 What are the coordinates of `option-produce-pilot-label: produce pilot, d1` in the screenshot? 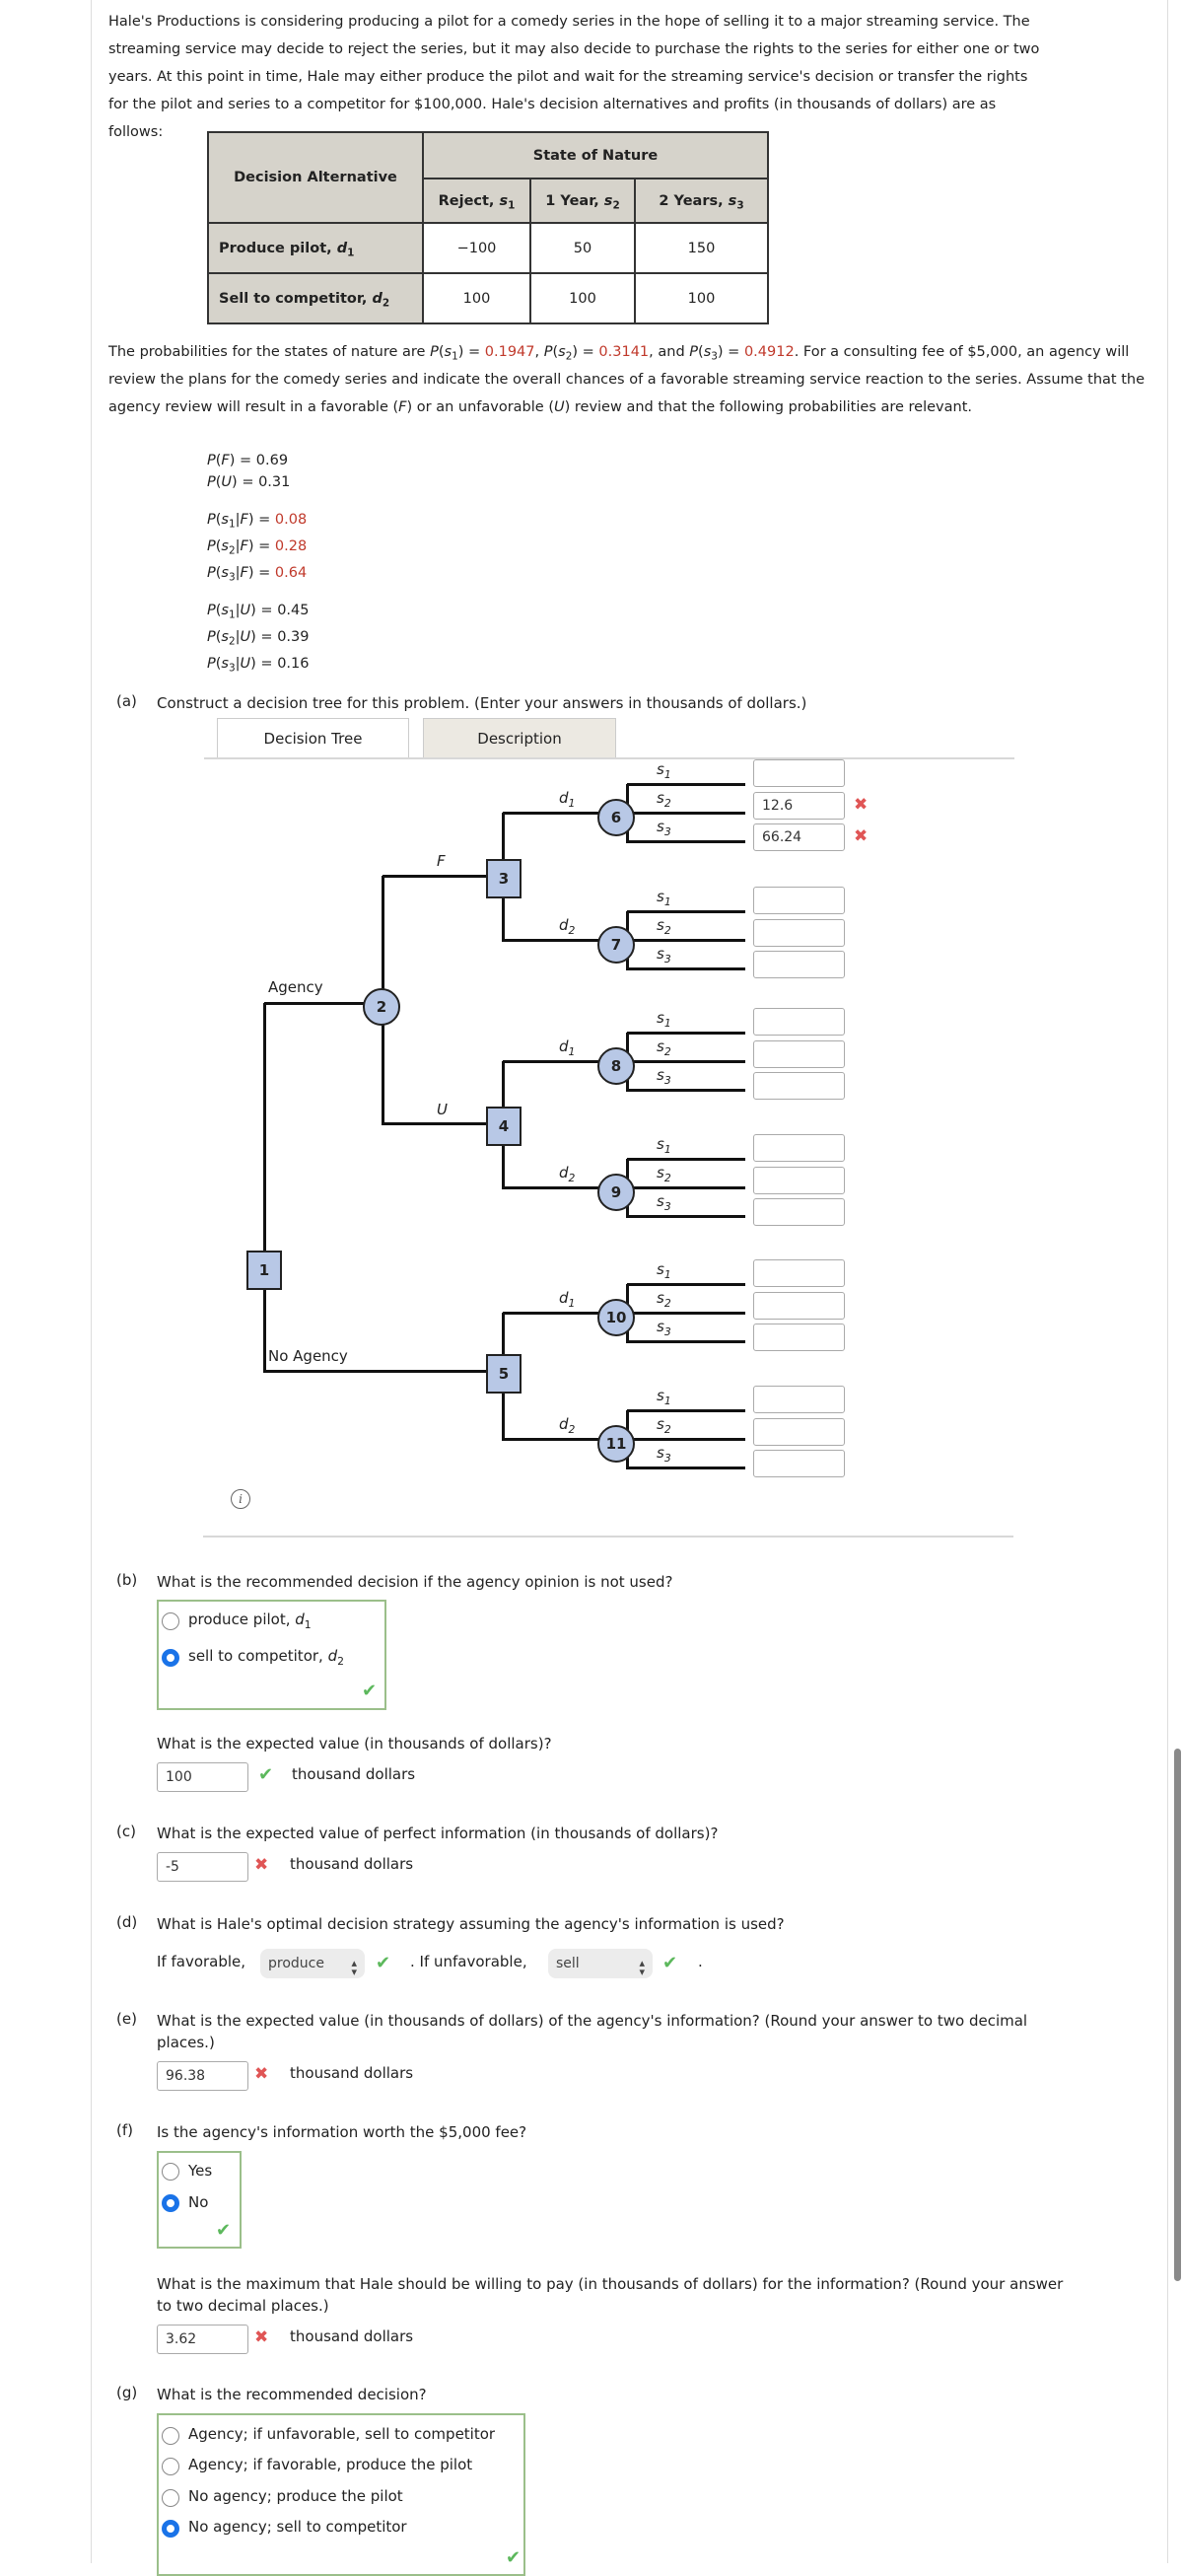 It's located at (250, 1620).